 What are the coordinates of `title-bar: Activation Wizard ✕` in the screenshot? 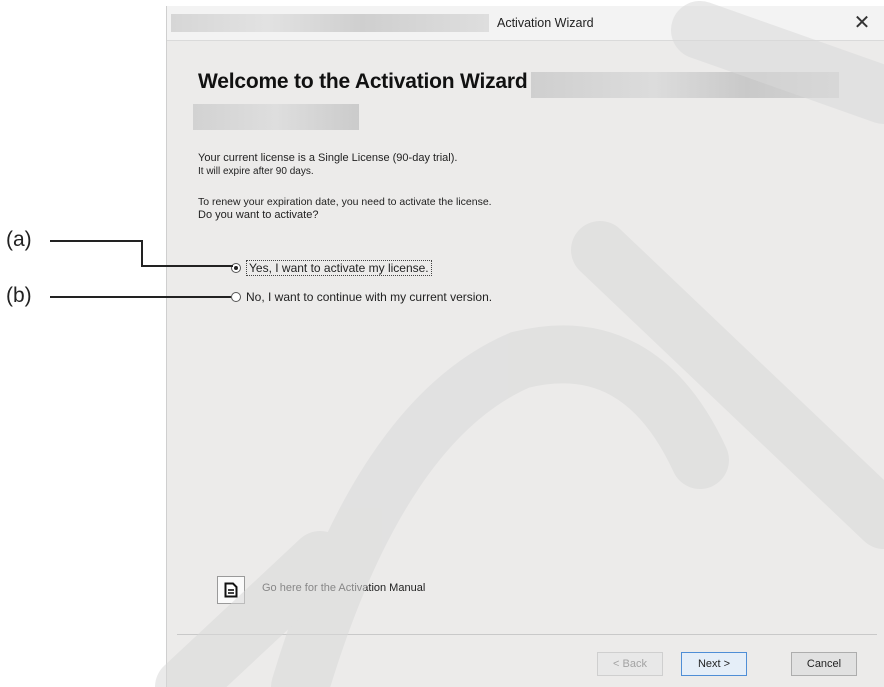 It's located at (525, 23).